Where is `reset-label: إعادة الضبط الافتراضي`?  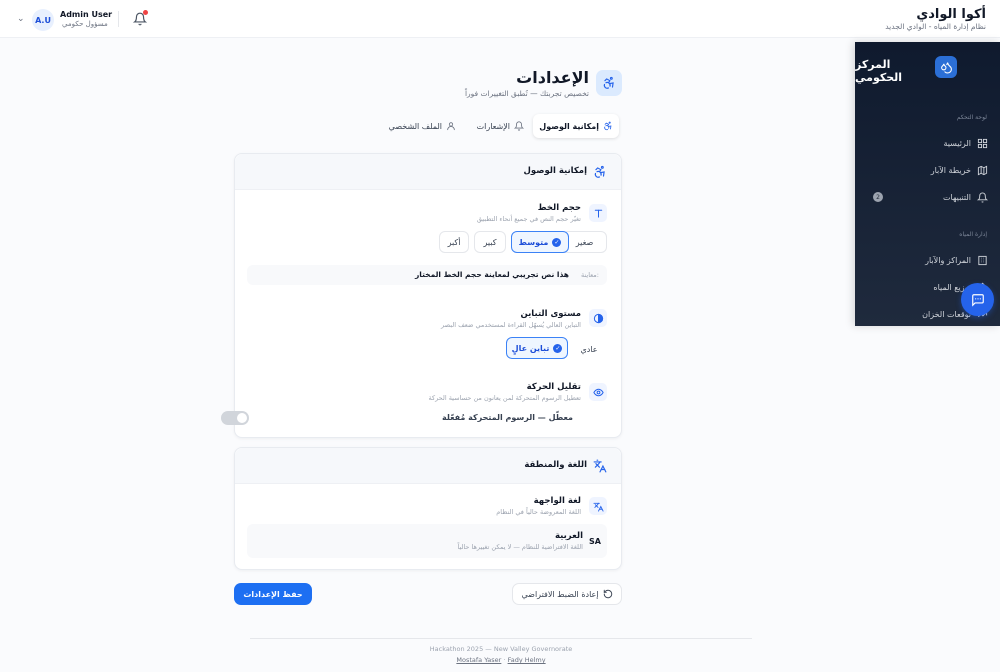 reset-label: إعادة الضبط الافتراضي is located at coordinates (560, 594).